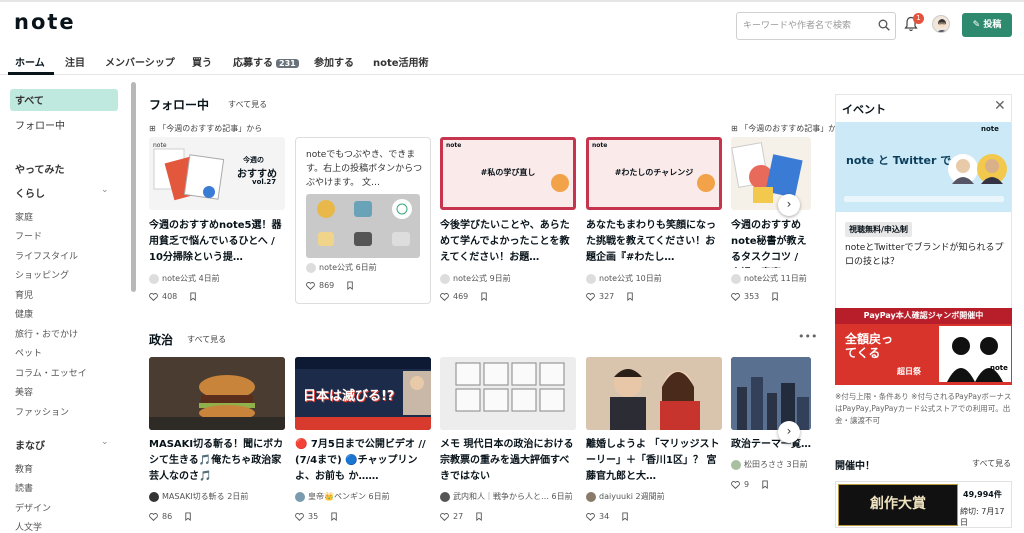 The image size is (1024, 533). I want to click on article-title: MASAKI切る斬る！聞にボカシて生きる🎵俺たちゃ政治家芸人なのさ🎵, so click(217, 462).